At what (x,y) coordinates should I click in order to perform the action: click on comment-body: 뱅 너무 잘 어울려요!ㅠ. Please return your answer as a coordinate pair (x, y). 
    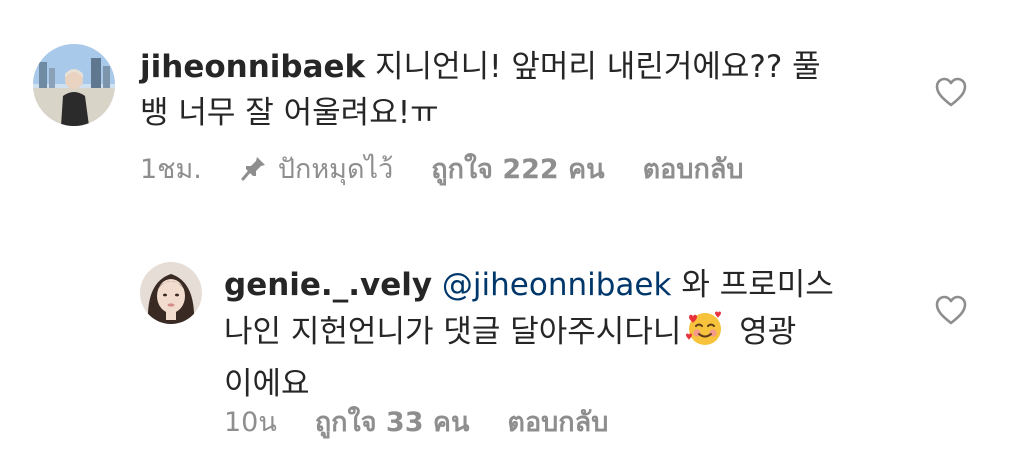
    Looking at the image, I should click on (289, 113).